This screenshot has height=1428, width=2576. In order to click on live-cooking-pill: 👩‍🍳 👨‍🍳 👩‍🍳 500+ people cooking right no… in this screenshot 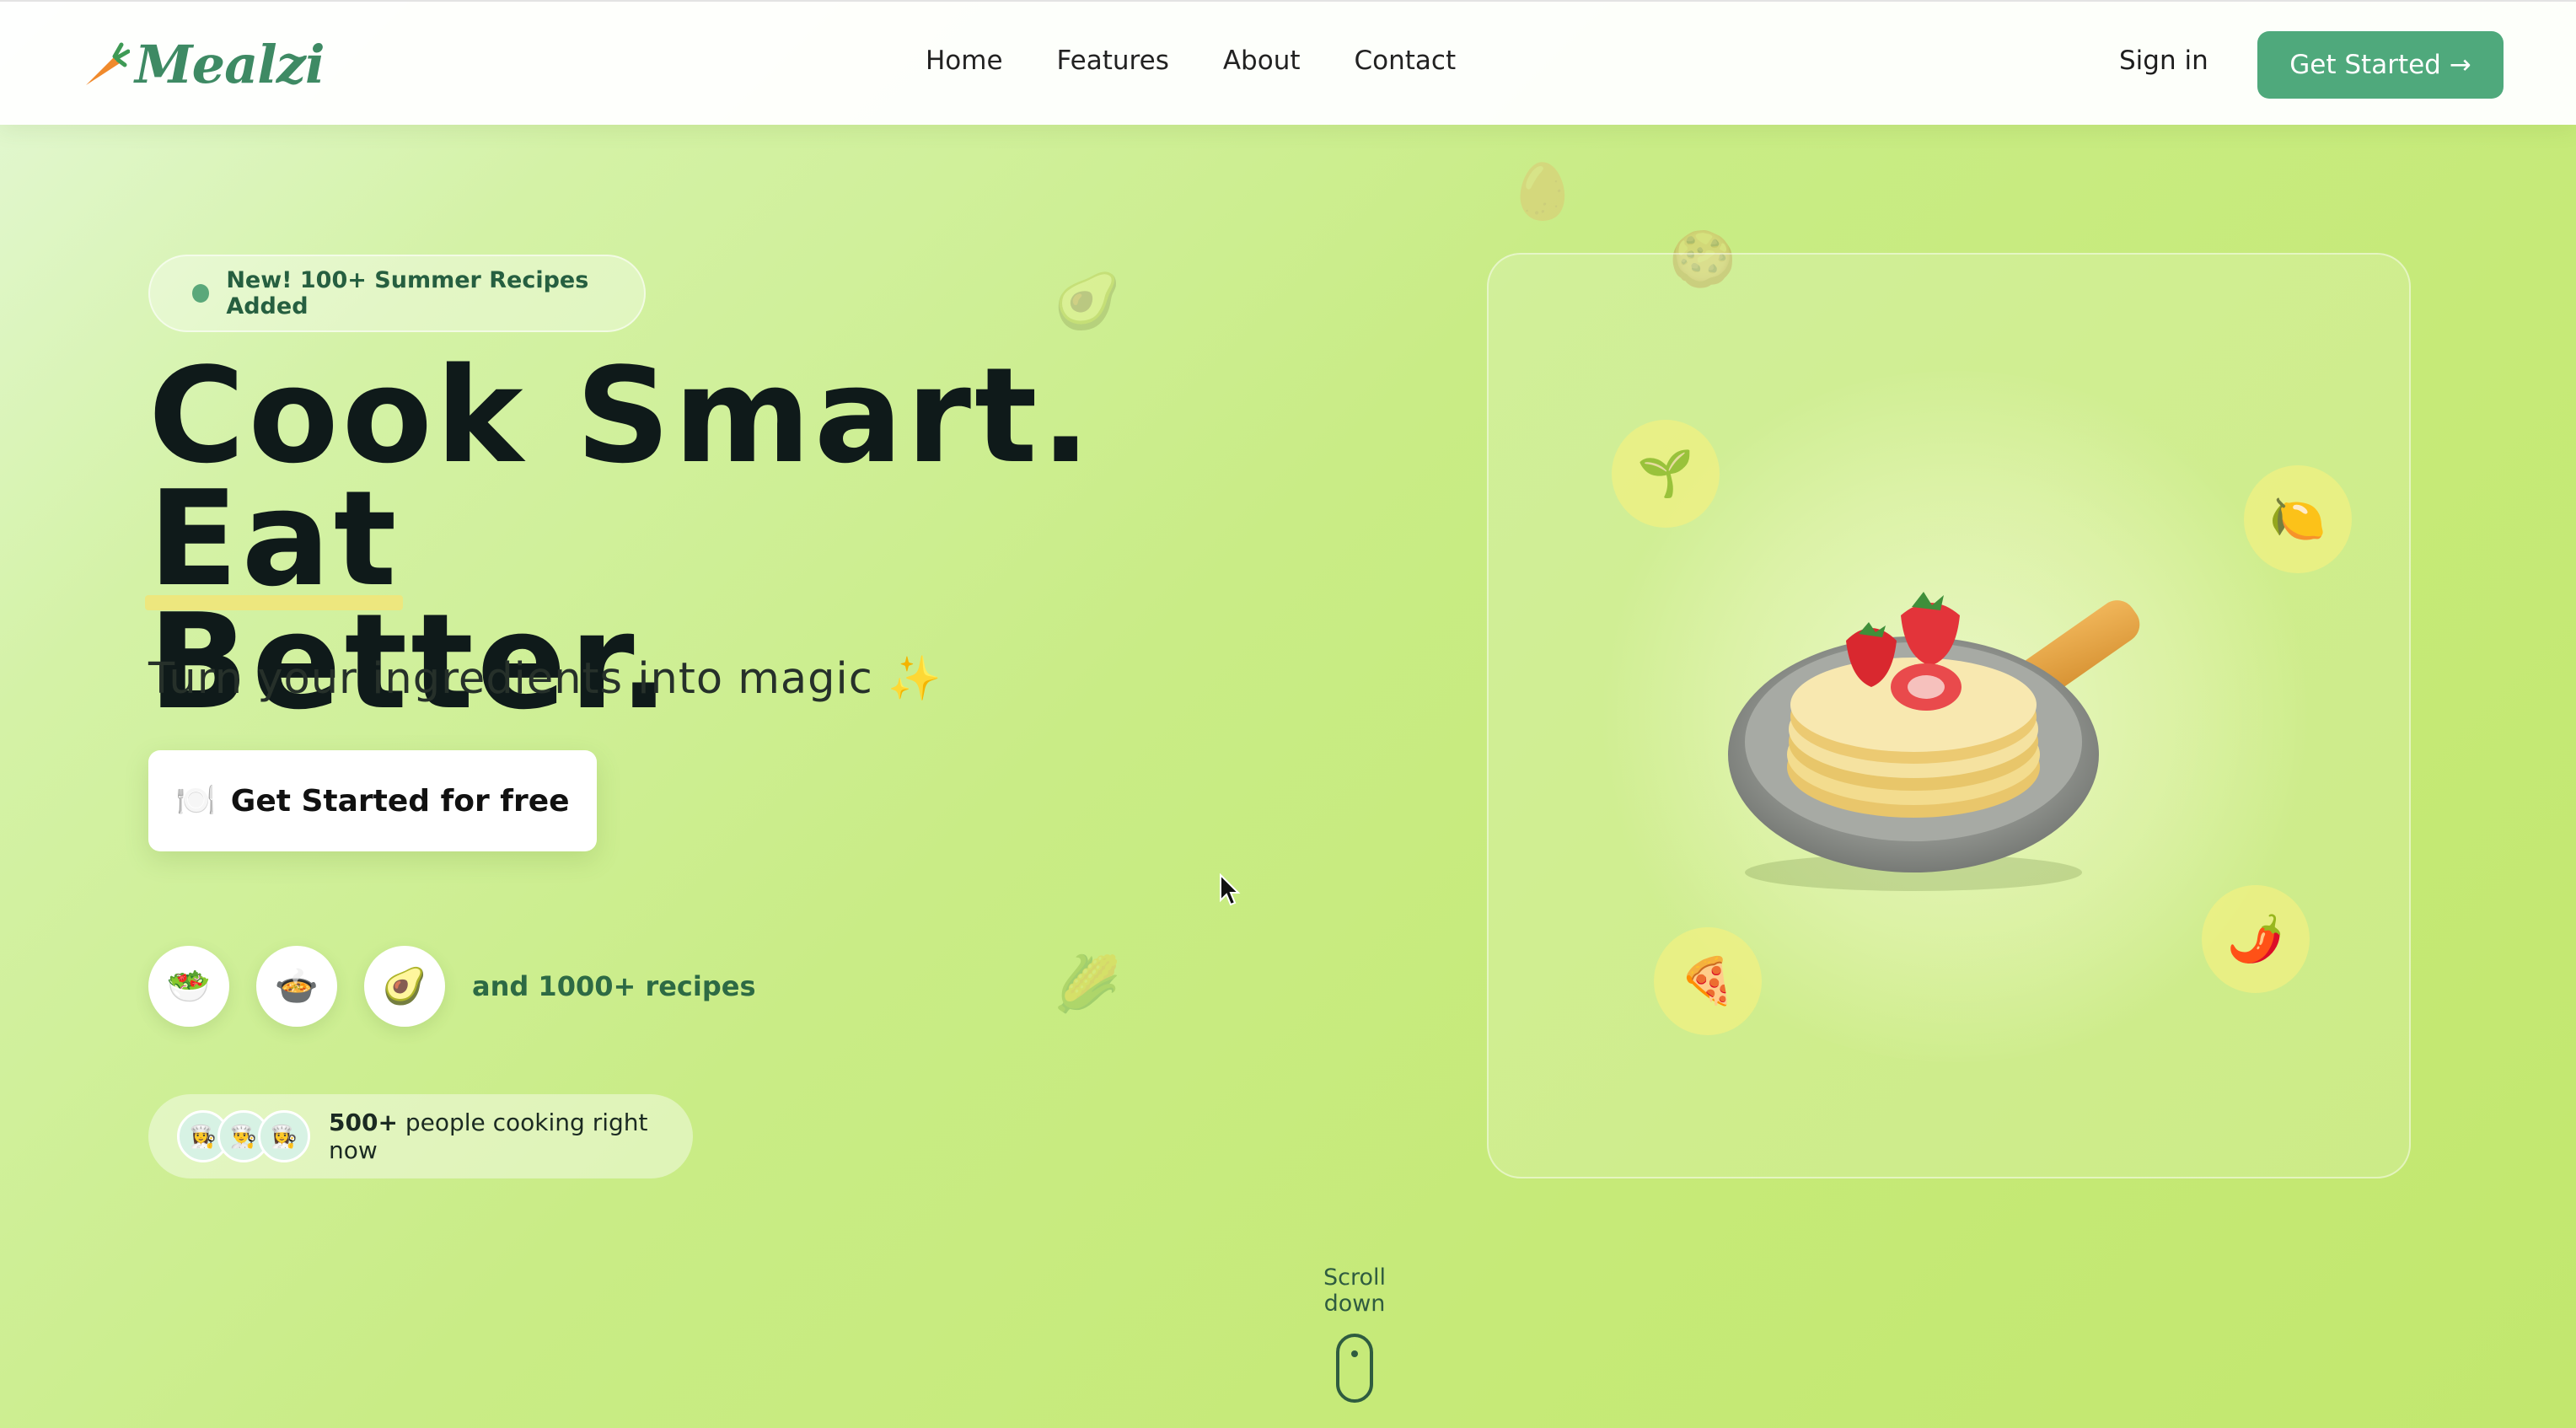, I will do `click(420, 1136)`.